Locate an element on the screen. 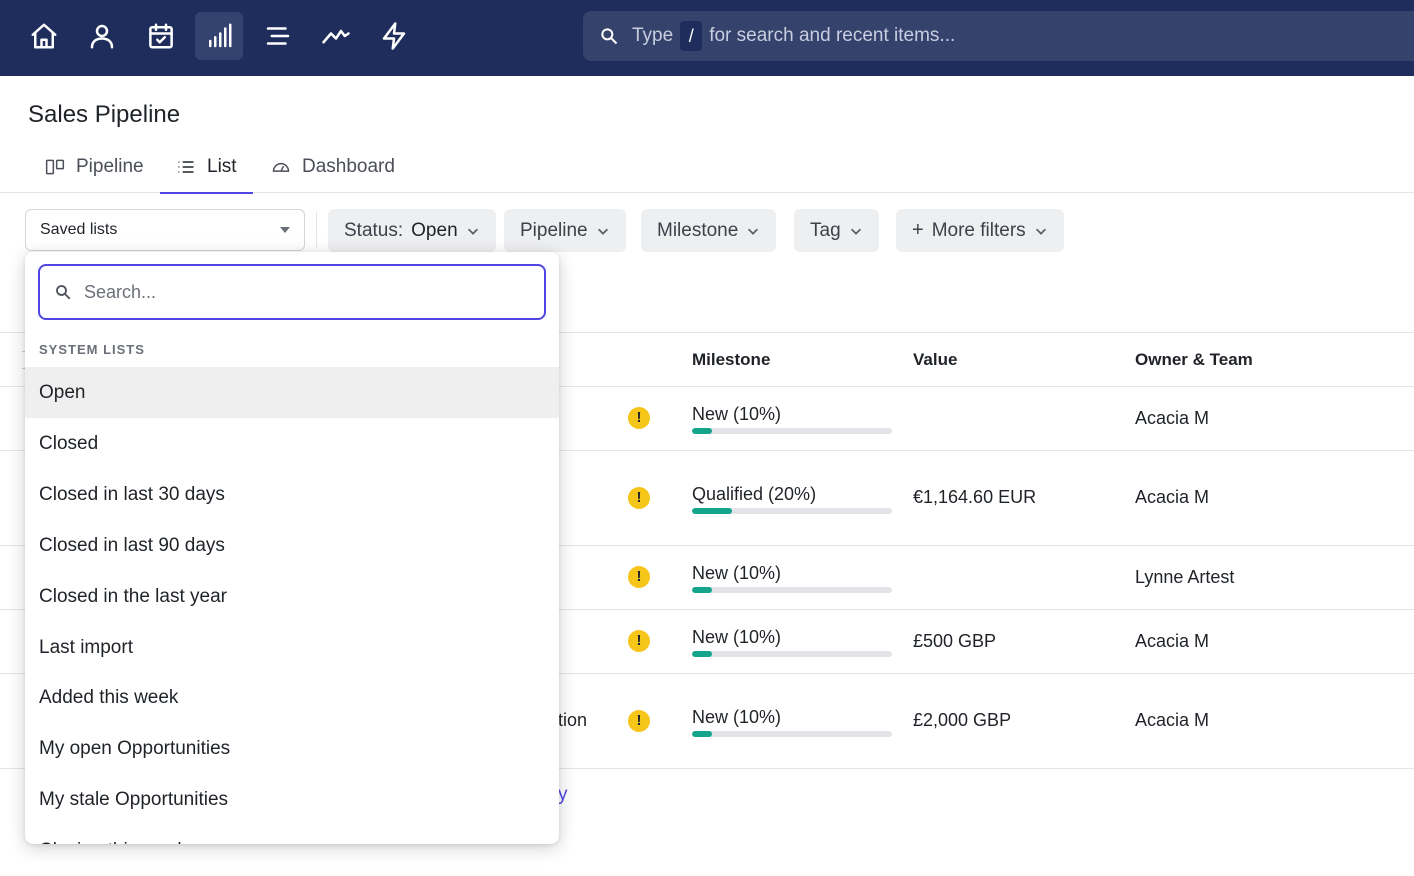 This screenshot has width=1414, height=876. saved-lists-label: Saved lists is located at coordinates (79, 229).